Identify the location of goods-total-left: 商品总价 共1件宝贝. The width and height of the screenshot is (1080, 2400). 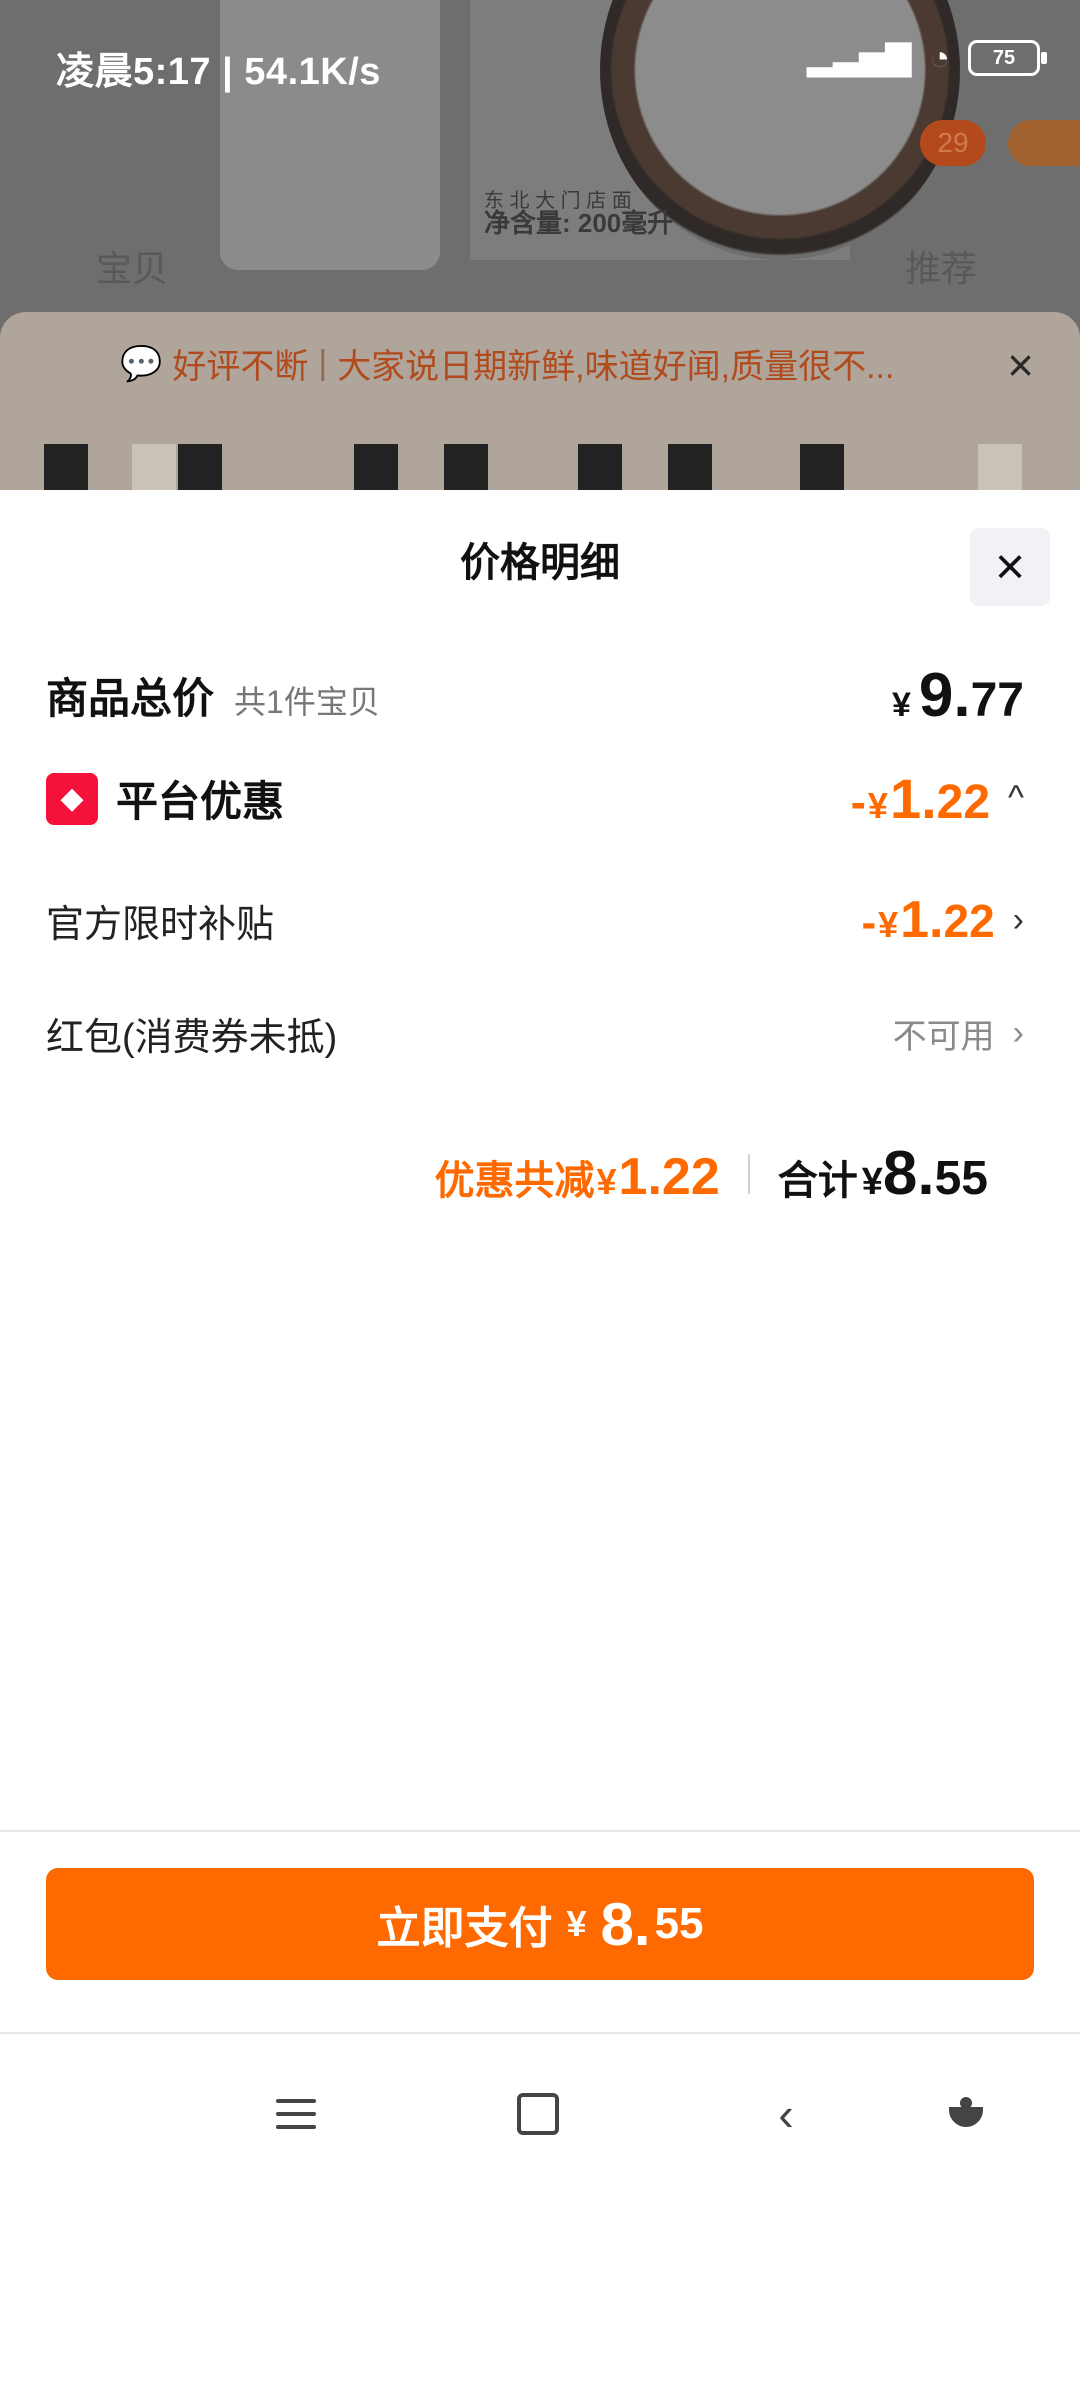
(213, 695).